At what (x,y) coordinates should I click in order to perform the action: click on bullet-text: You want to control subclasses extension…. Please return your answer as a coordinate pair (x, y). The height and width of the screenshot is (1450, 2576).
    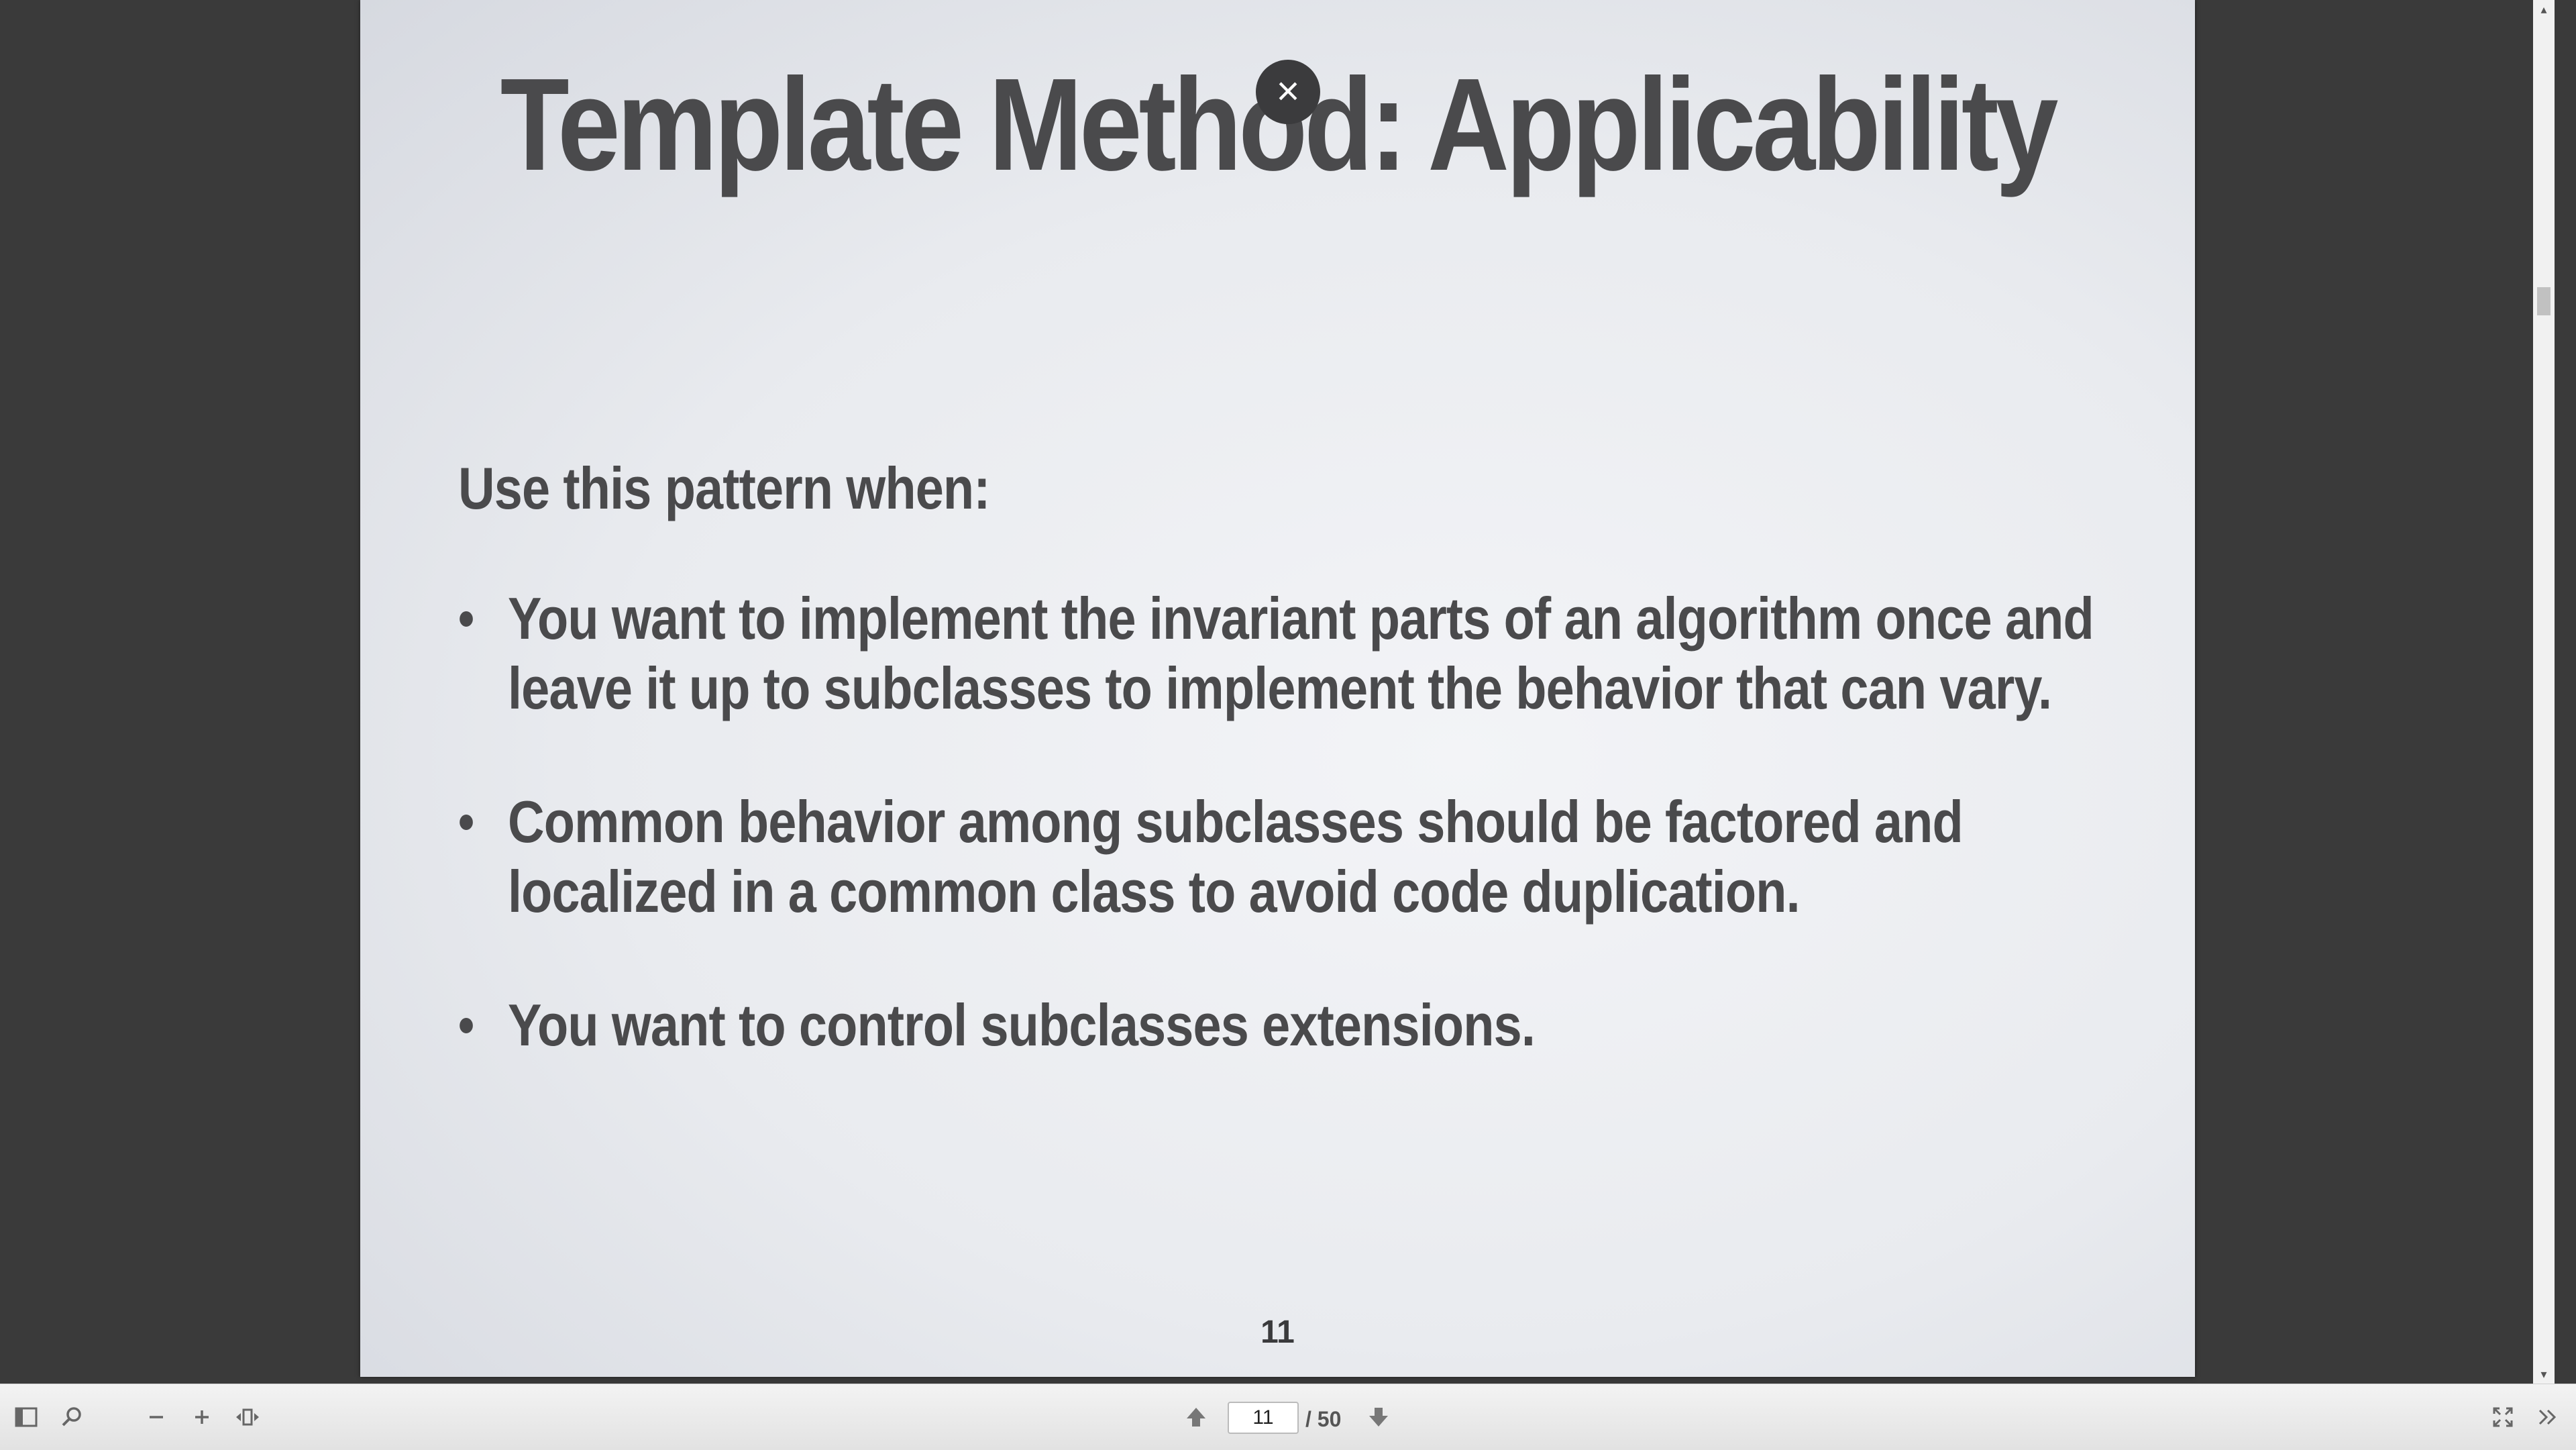
    Looking at the image, I should click on (1021, 1025).